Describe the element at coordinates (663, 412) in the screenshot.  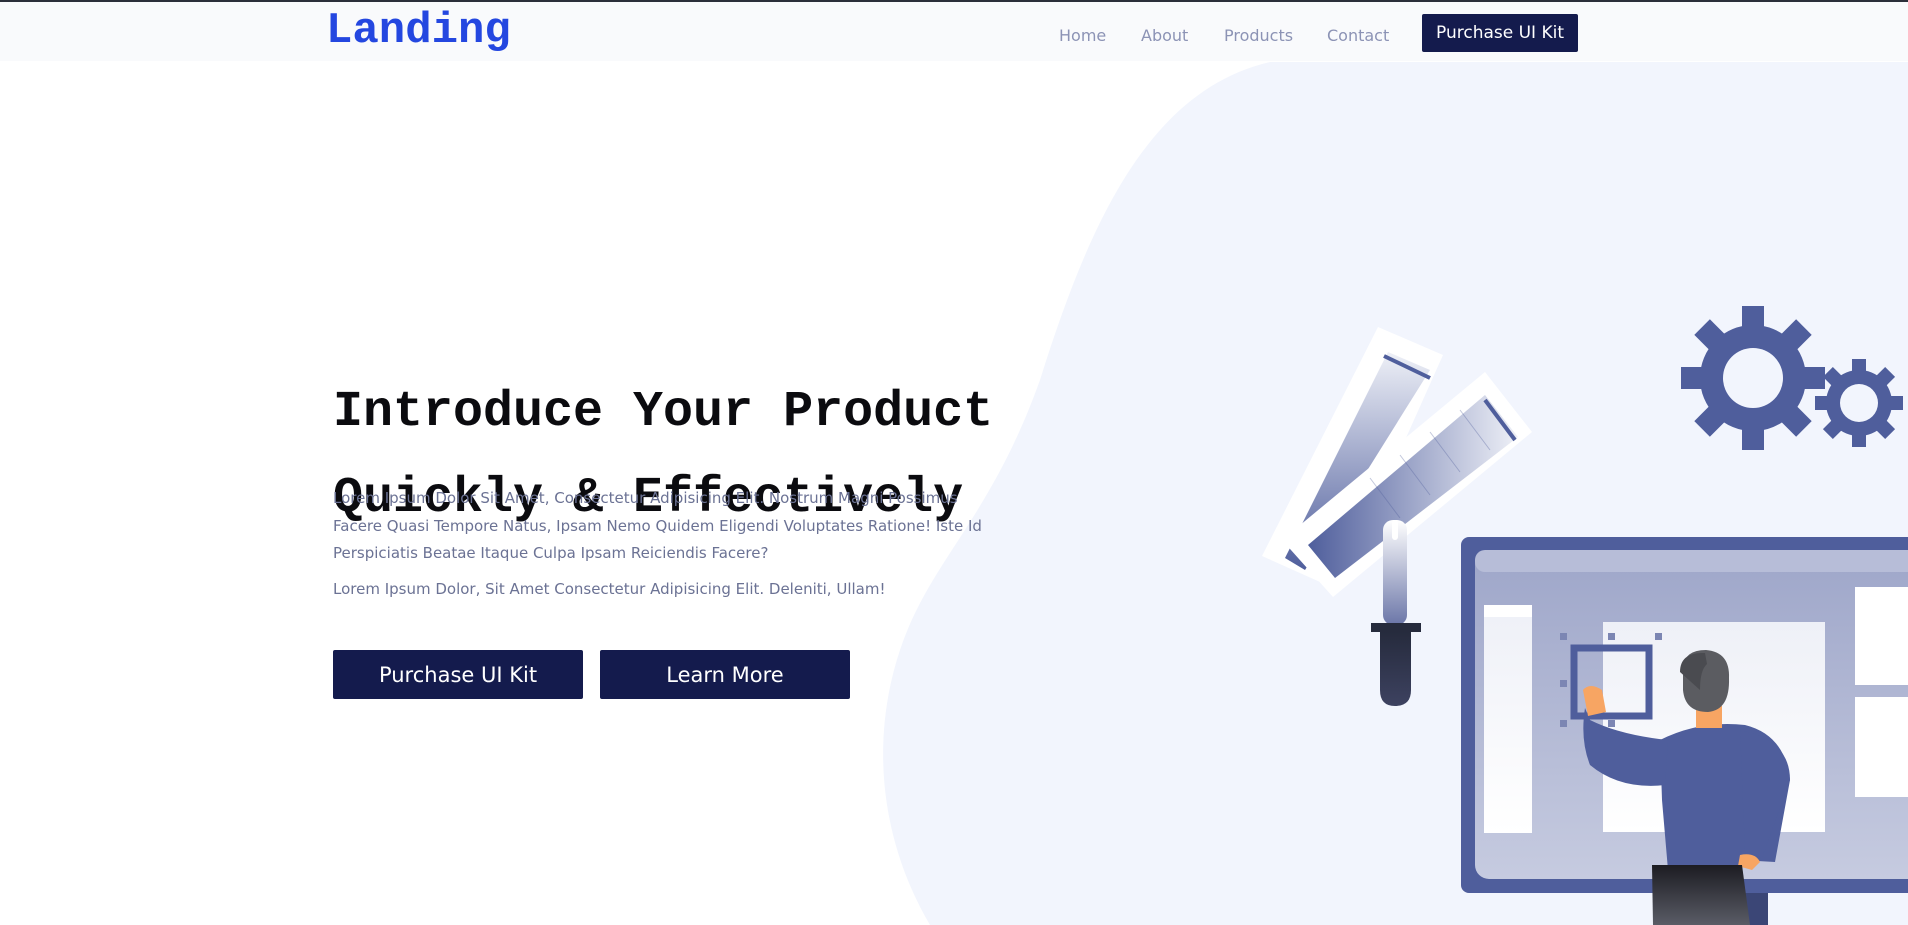
I see `hero-title-line-1: Introduce Your Product` at that location.